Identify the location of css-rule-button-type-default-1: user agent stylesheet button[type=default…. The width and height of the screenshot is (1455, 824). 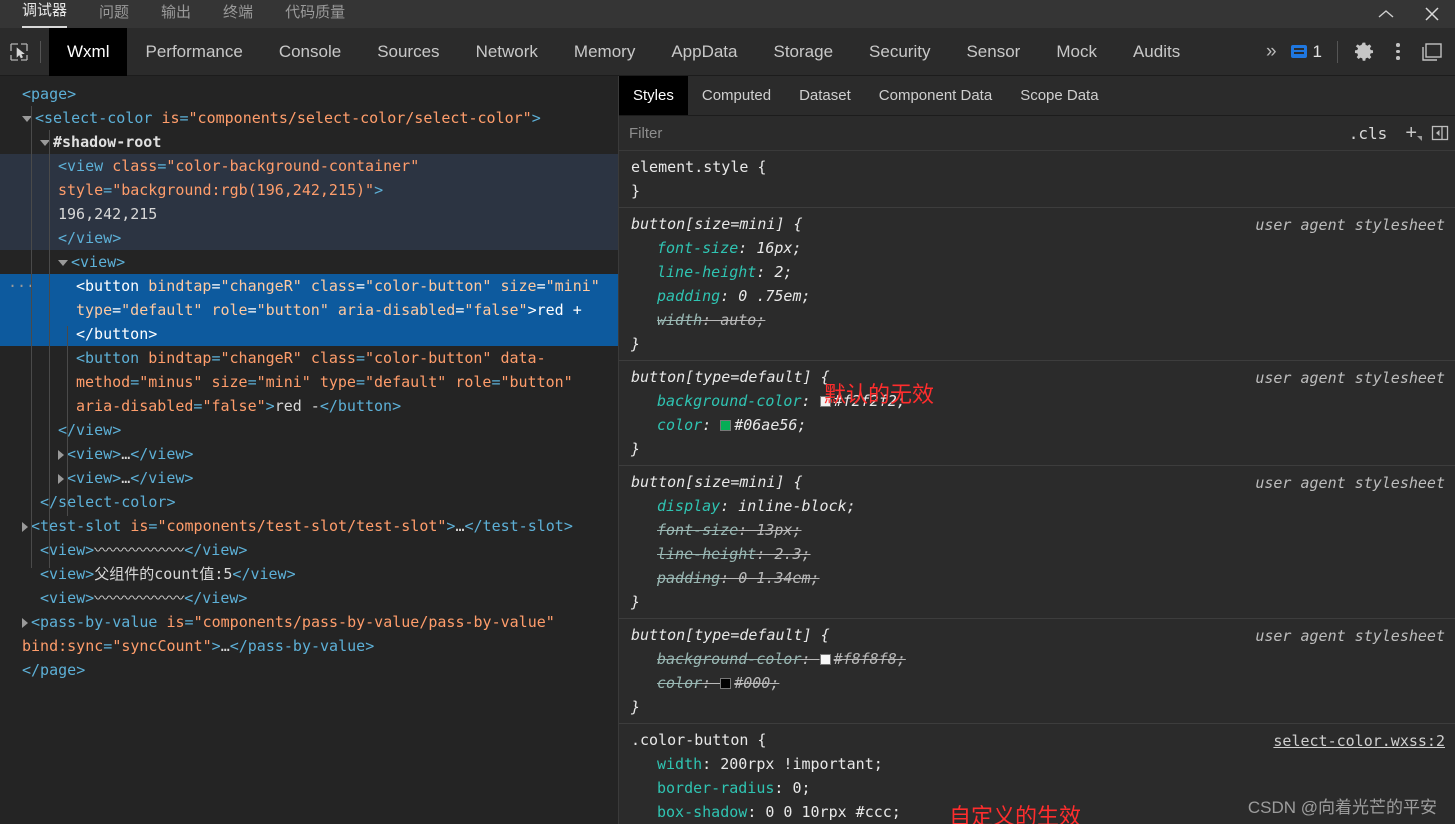
(1037, 413).